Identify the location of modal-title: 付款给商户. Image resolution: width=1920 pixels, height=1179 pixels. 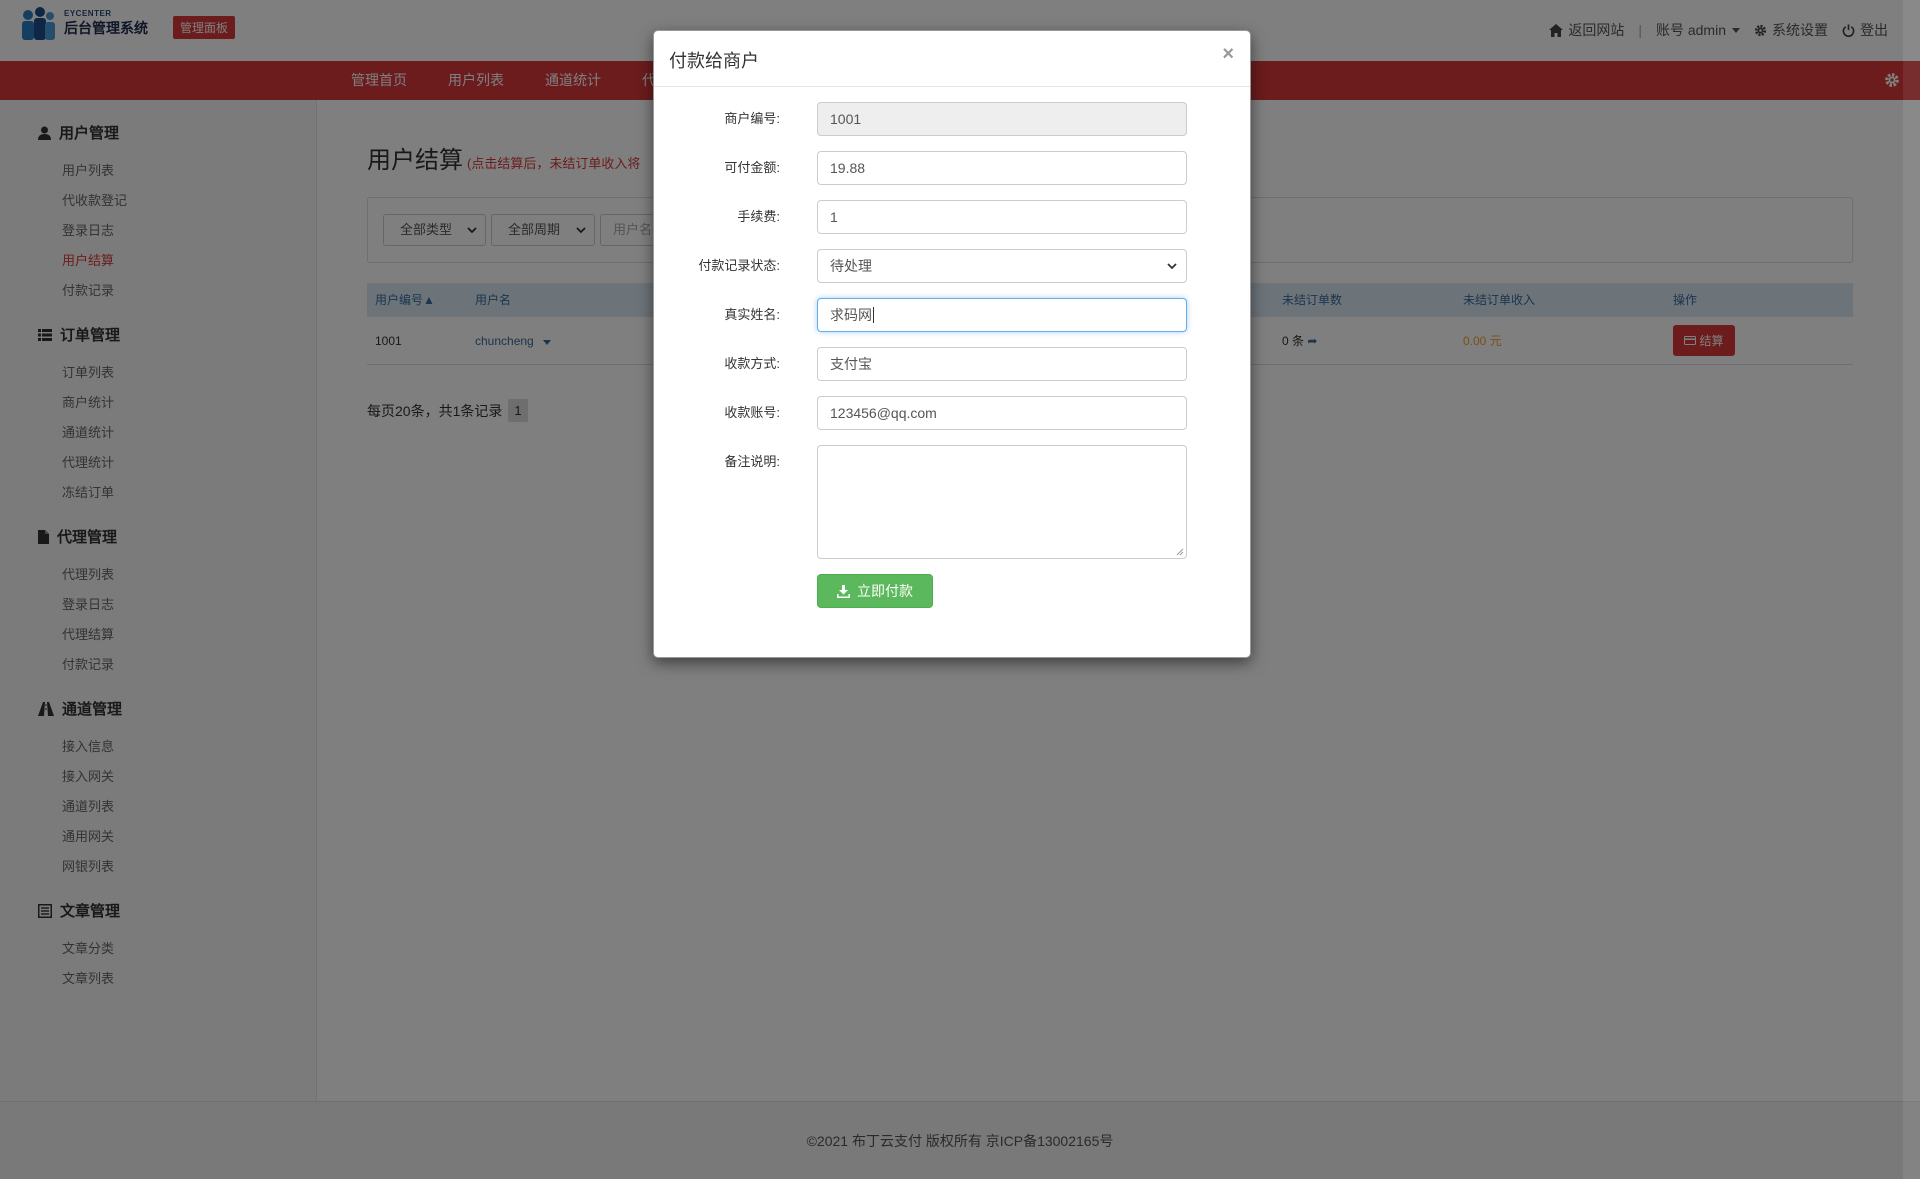
(714, 61).